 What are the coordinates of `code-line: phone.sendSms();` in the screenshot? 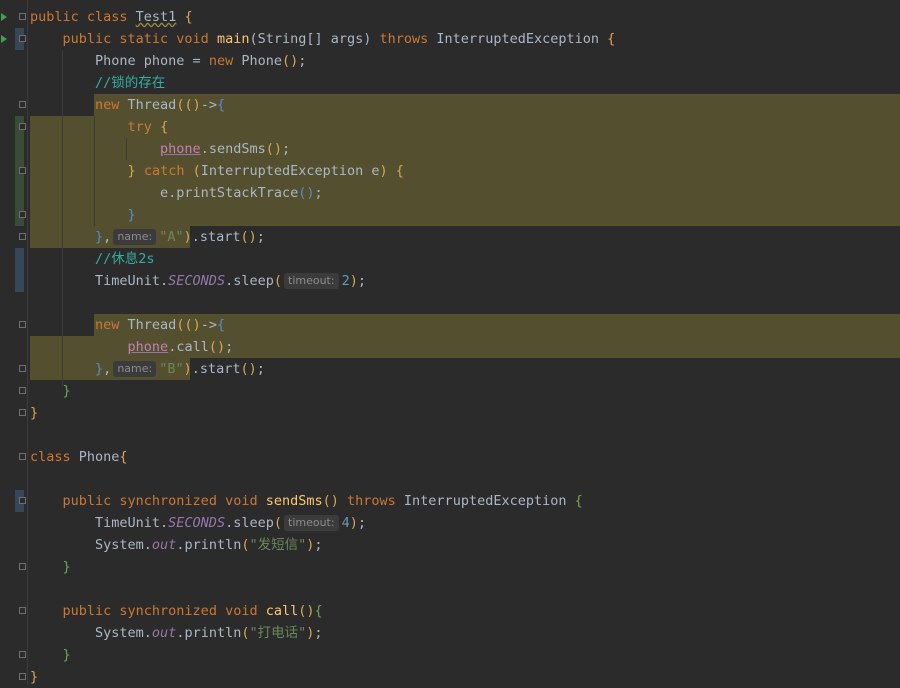 It's located at (160, 149).